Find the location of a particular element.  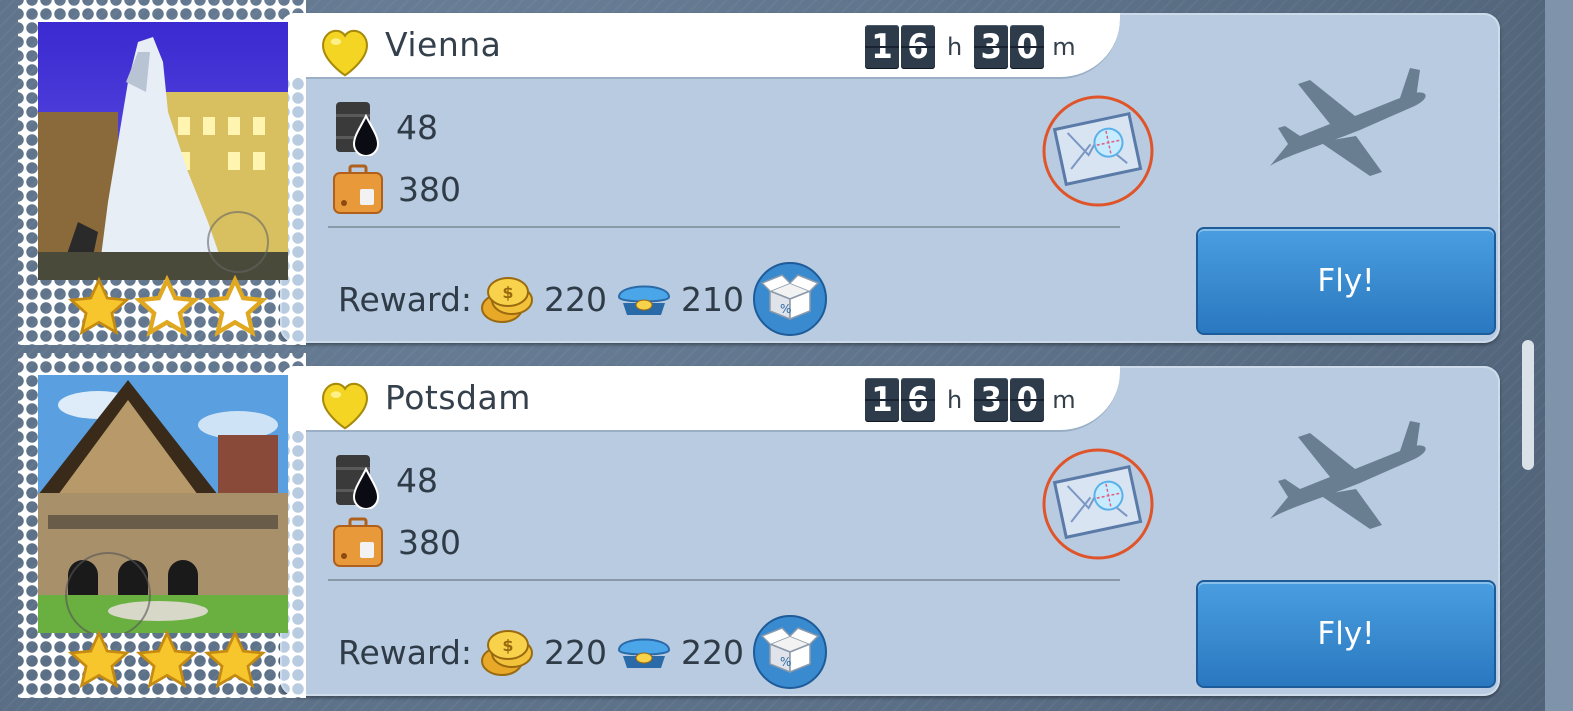

reward-row: Reward: $ 220 210 % is located at coordinates (583, 299).